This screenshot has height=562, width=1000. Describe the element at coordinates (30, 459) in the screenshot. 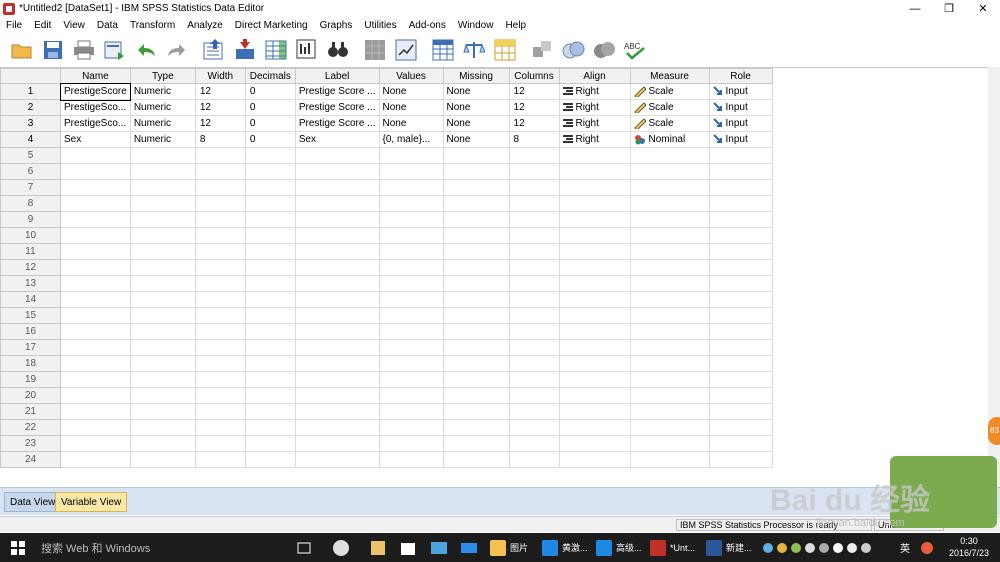

I see `row-number: 24` at that location.